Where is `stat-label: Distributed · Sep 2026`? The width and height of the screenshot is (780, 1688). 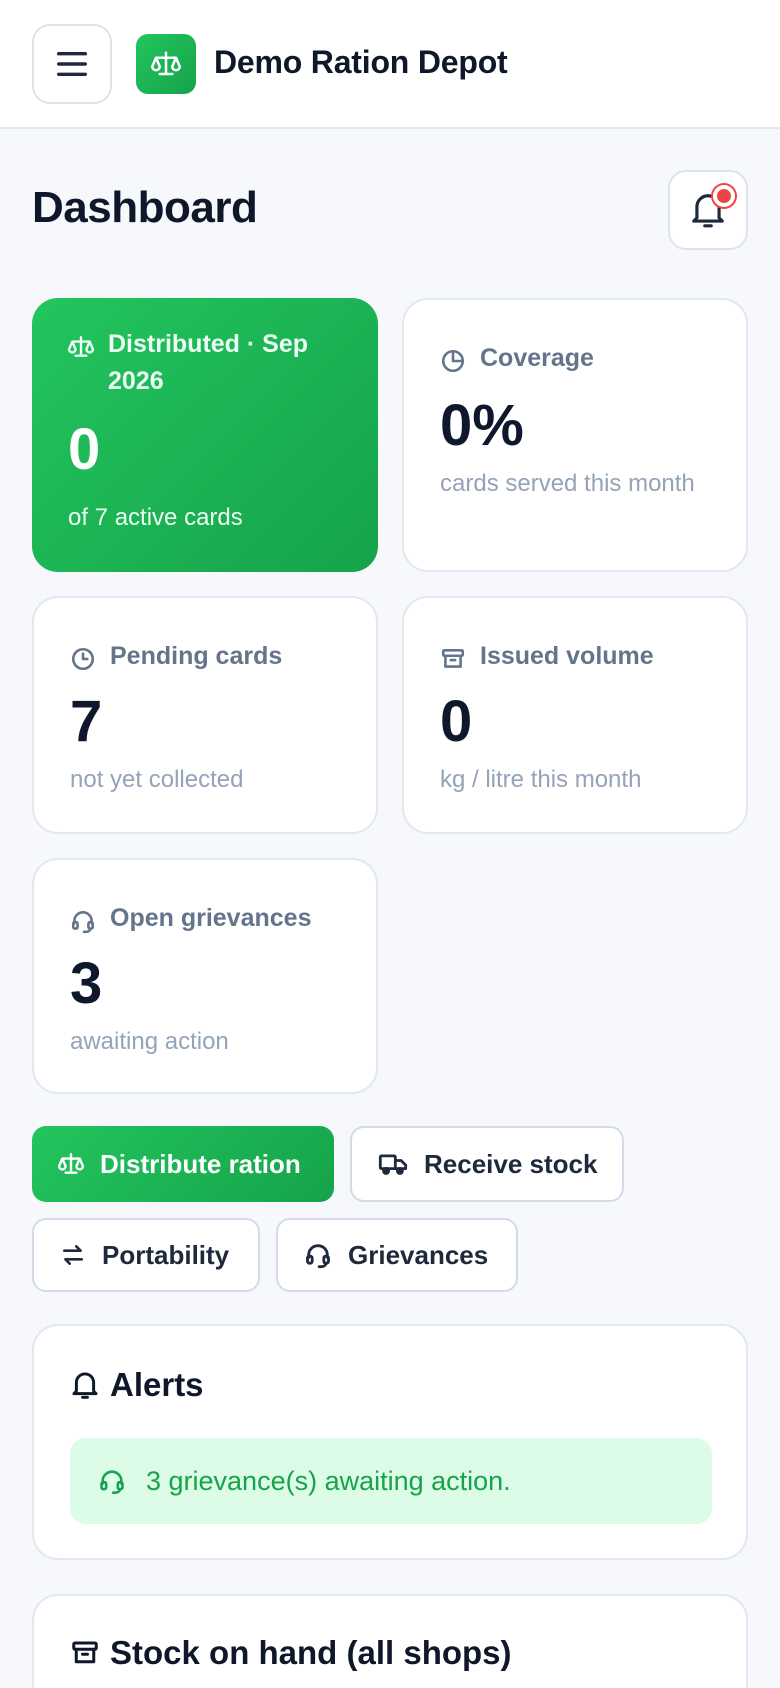 stat-label: Distributed · Sep 2026 is located at coordinates (208, 362).